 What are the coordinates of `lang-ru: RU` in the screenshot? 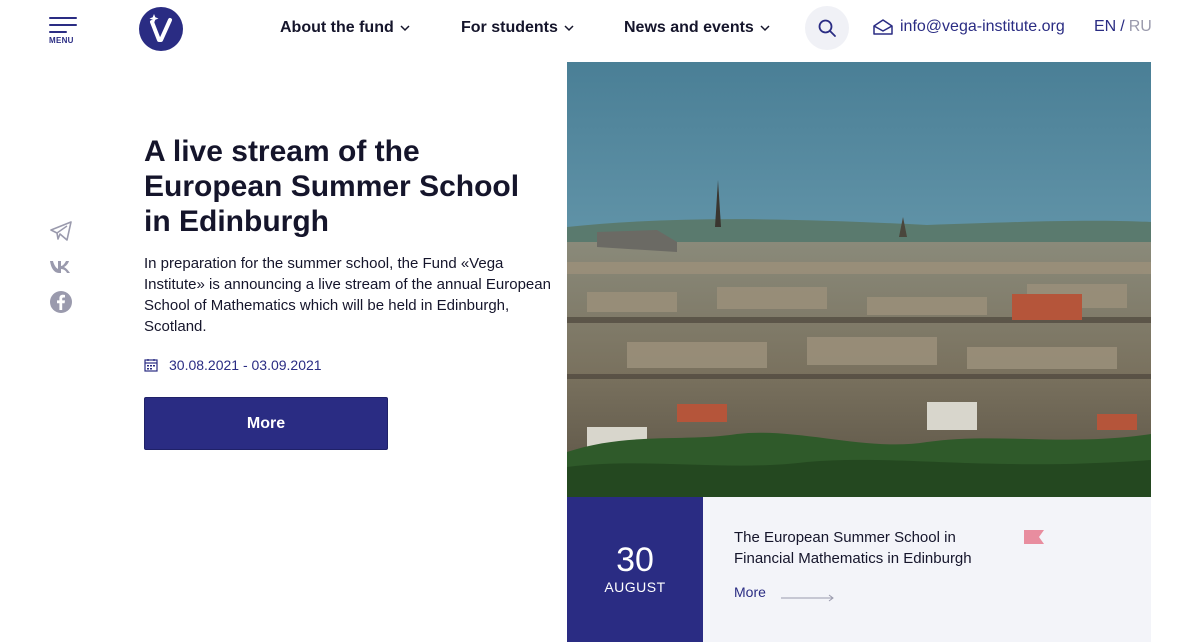 It's located at (1140, 27).